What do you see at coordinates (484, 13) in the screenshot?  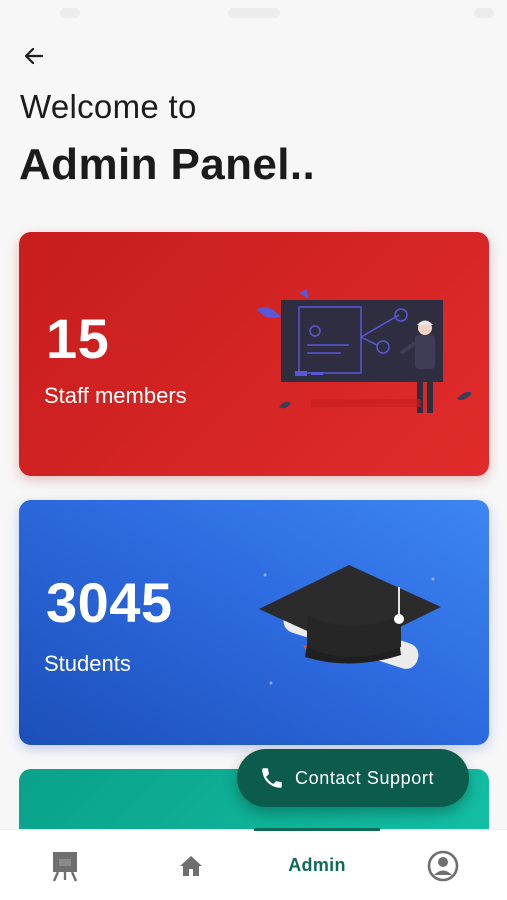 I see `battery-icon` at bounding box center [484, 13].